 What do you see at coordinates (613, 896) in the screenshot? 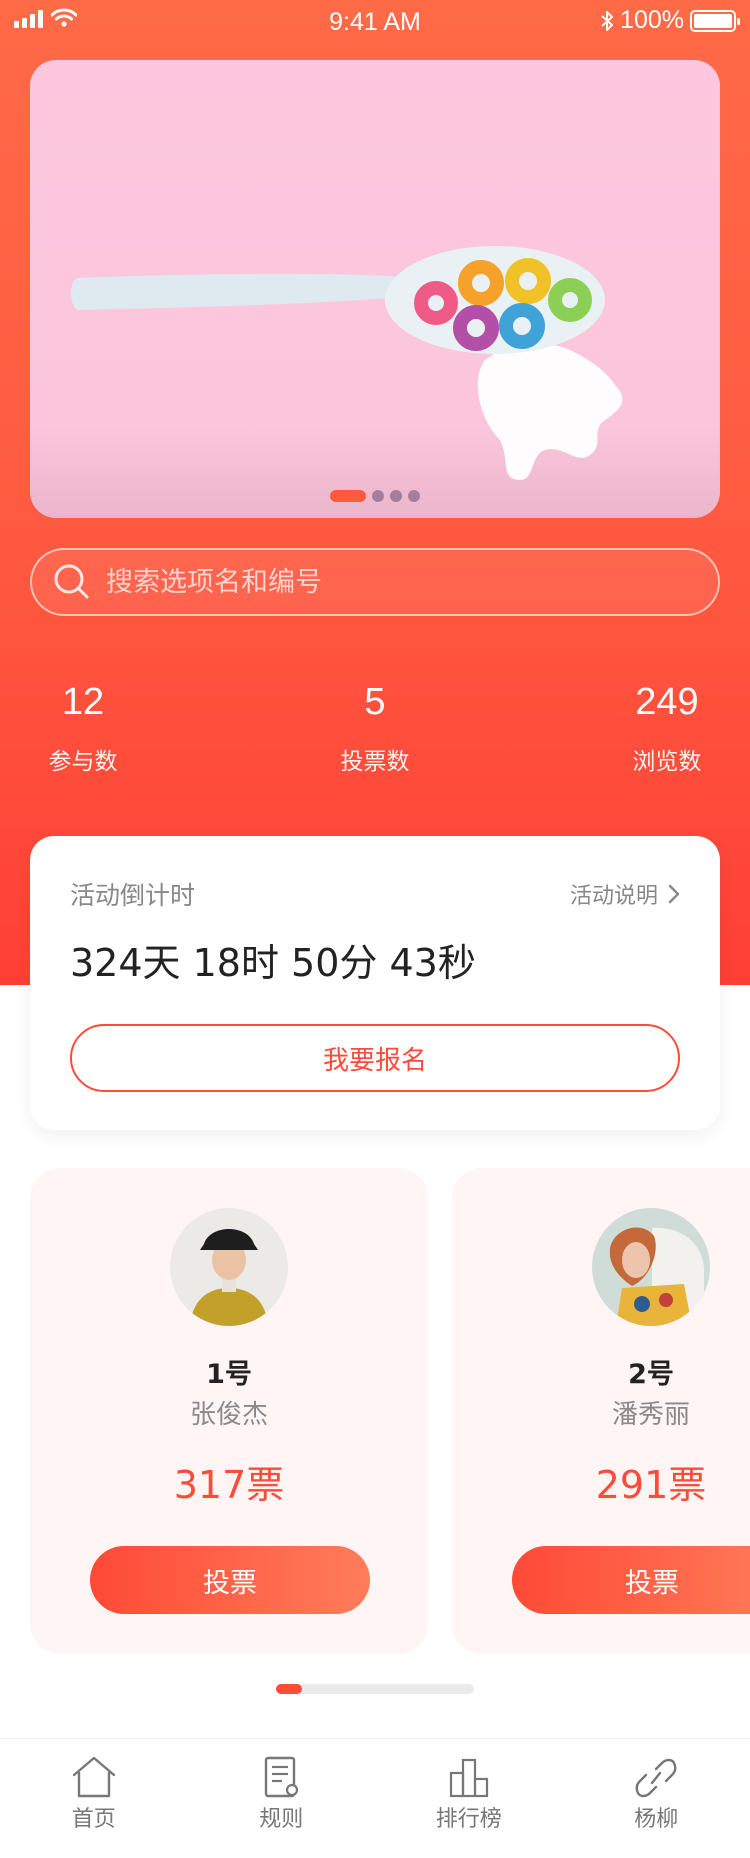
I see `activity-info-label: 活动说明` at bounding box center [613, 896].